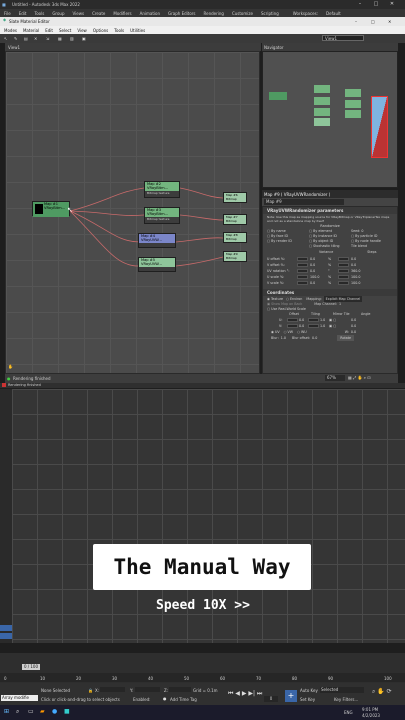 Image resolution: width=405 pixels, height=720 pixels. What do you see at coordinates (90, 690) in the screenshot?
I see `lock-icon: 🔒` at bounding box center [90, 690].